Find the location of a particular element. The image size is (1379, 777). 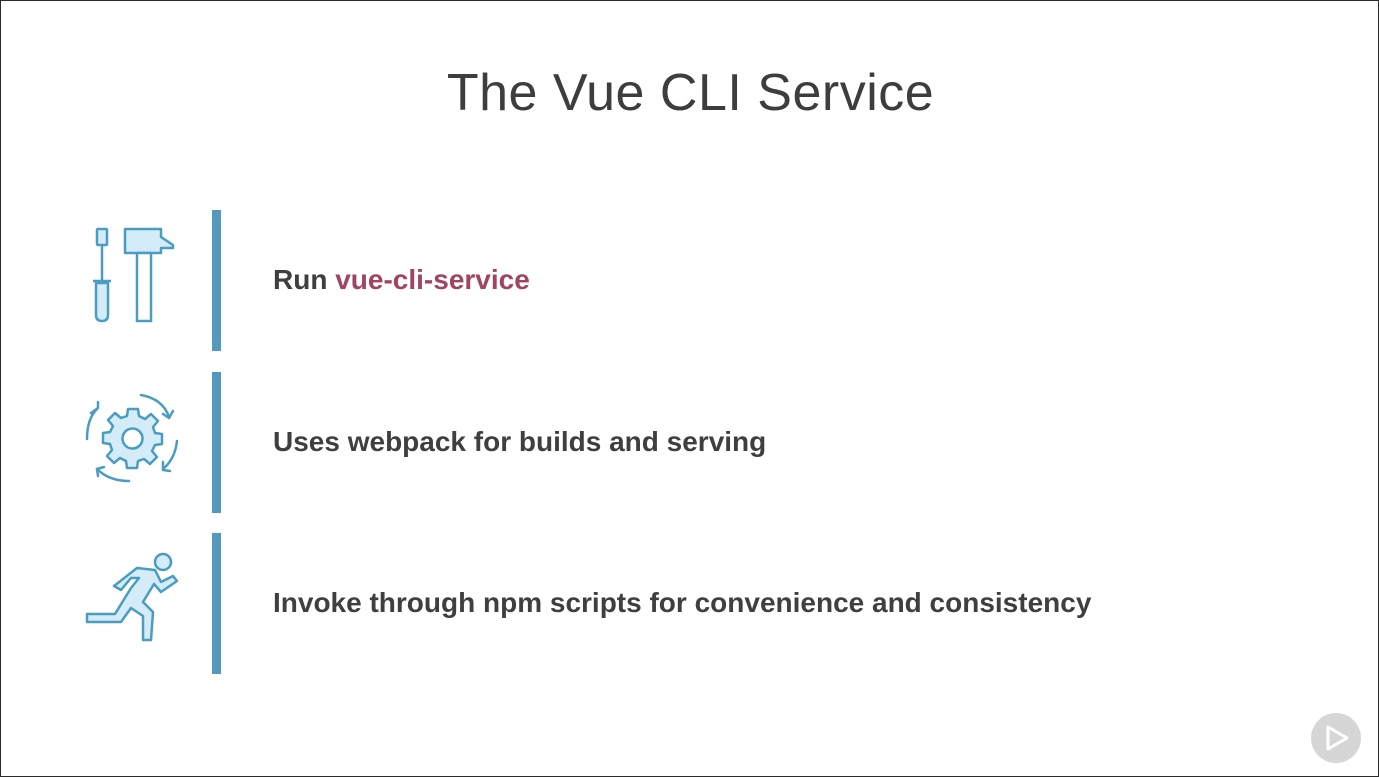

play-icon is located at coordinates (1337, 738).